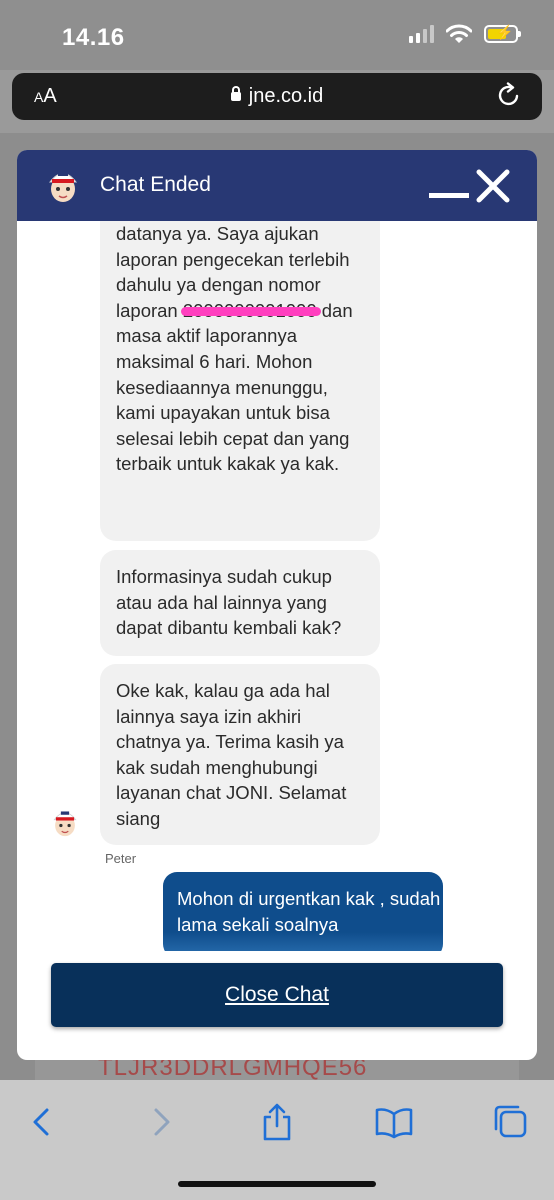  What do you see at coordinates (449, 185) in the screenshot?
I see `minimize-button` at bounding box center [449, 185].